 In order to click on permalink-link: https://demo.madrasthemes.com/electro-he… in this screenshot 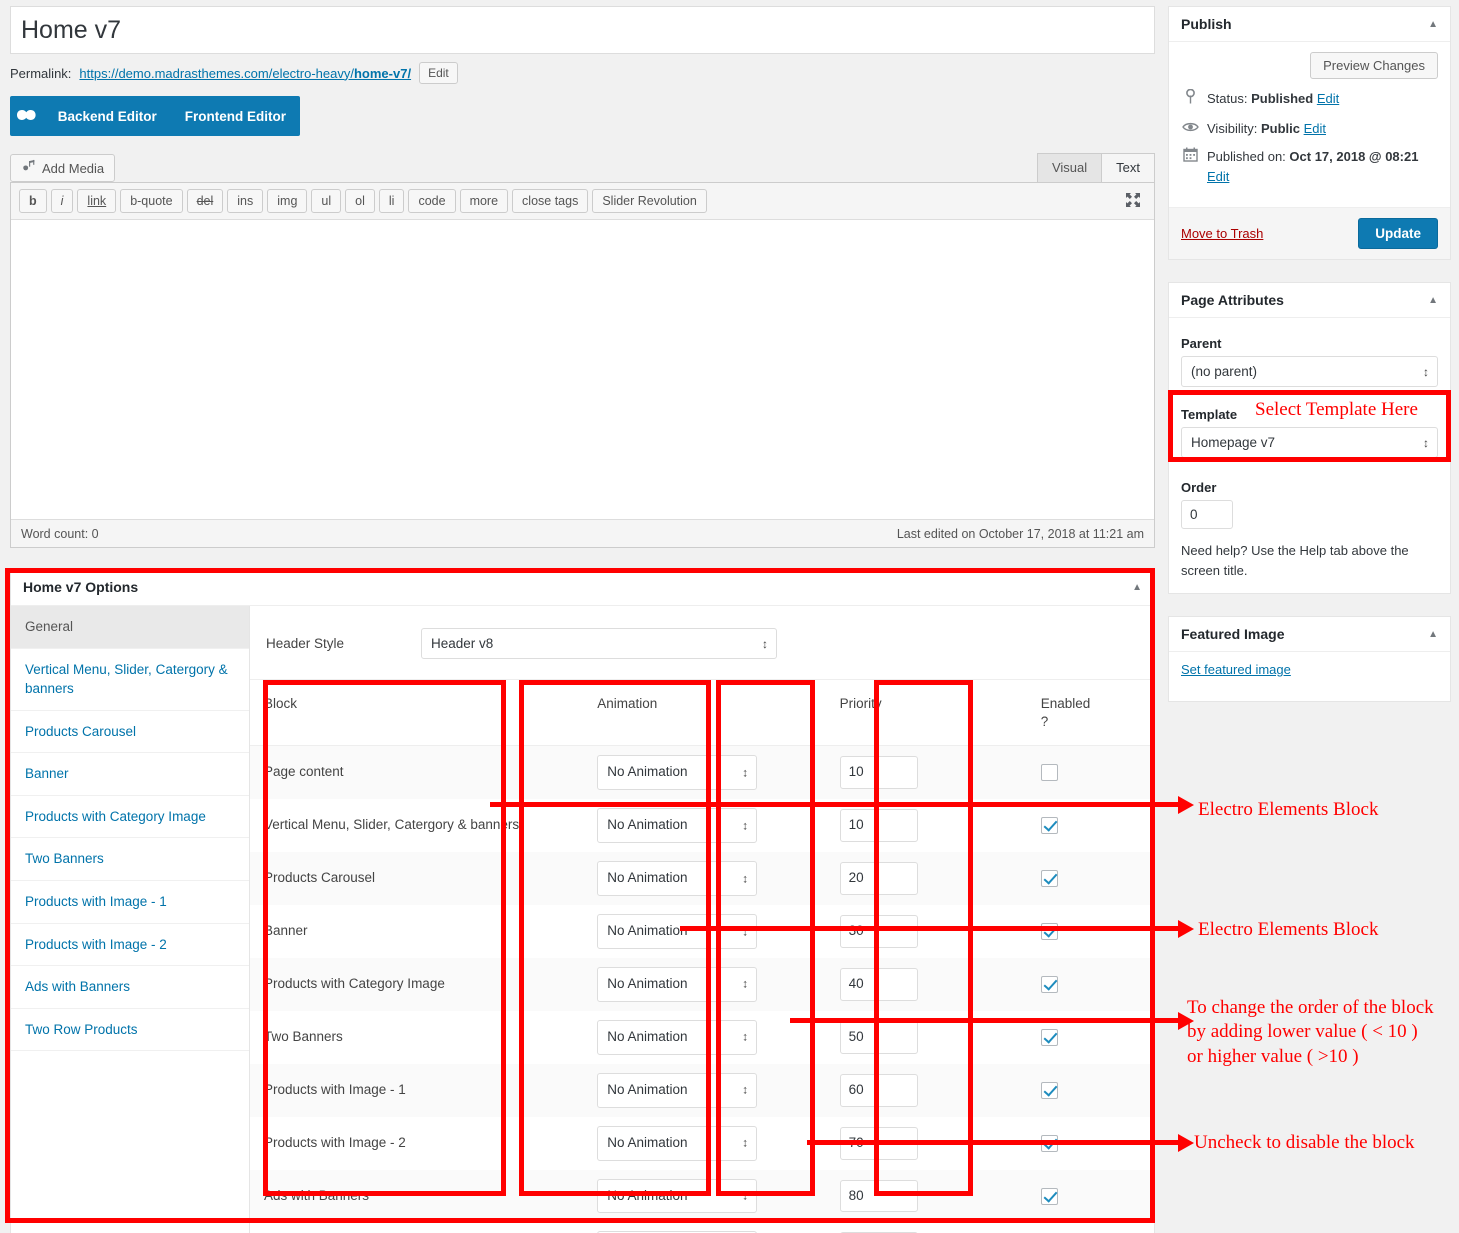, I will do `click(245, 73)`.